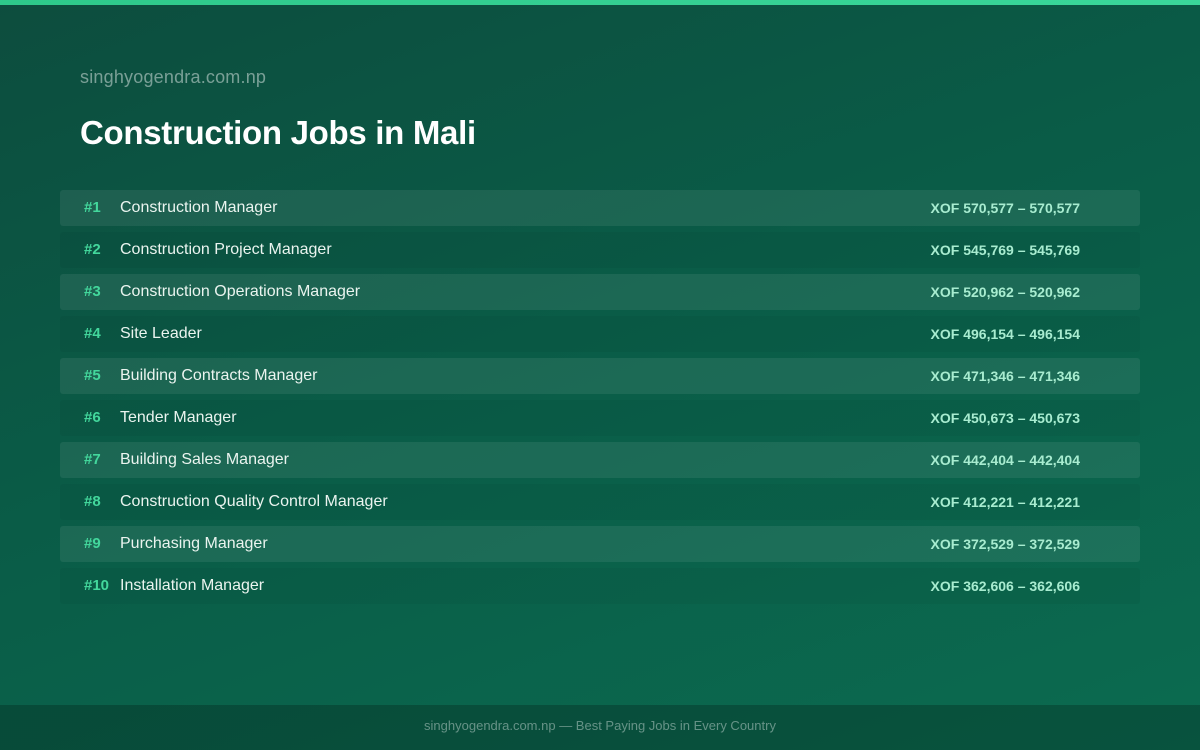 This screenshot has width=1200, height=750. What do you see at coordinates (178, 417) in the screenshot?
I see `job-title: Tender Manager` at bounding box center [178, 417].